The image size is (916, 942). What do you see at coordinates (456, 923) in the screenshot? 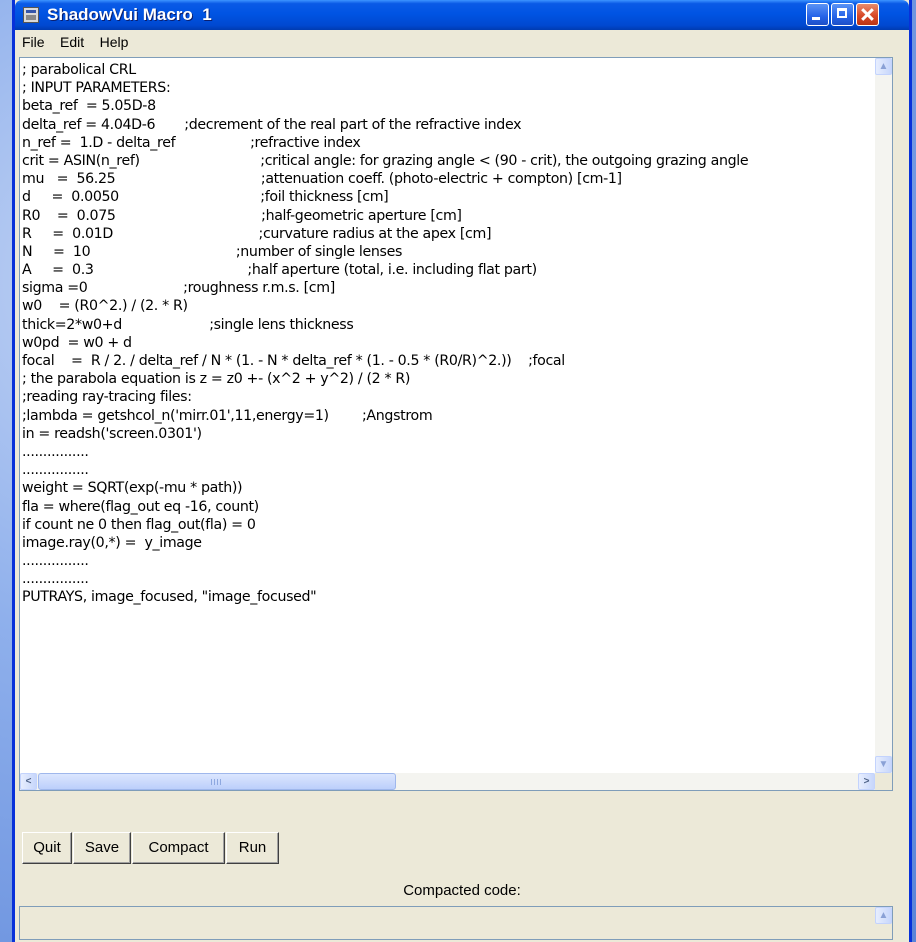
I see `compacted-code-field: ▲` at bounding box center [456, 923].